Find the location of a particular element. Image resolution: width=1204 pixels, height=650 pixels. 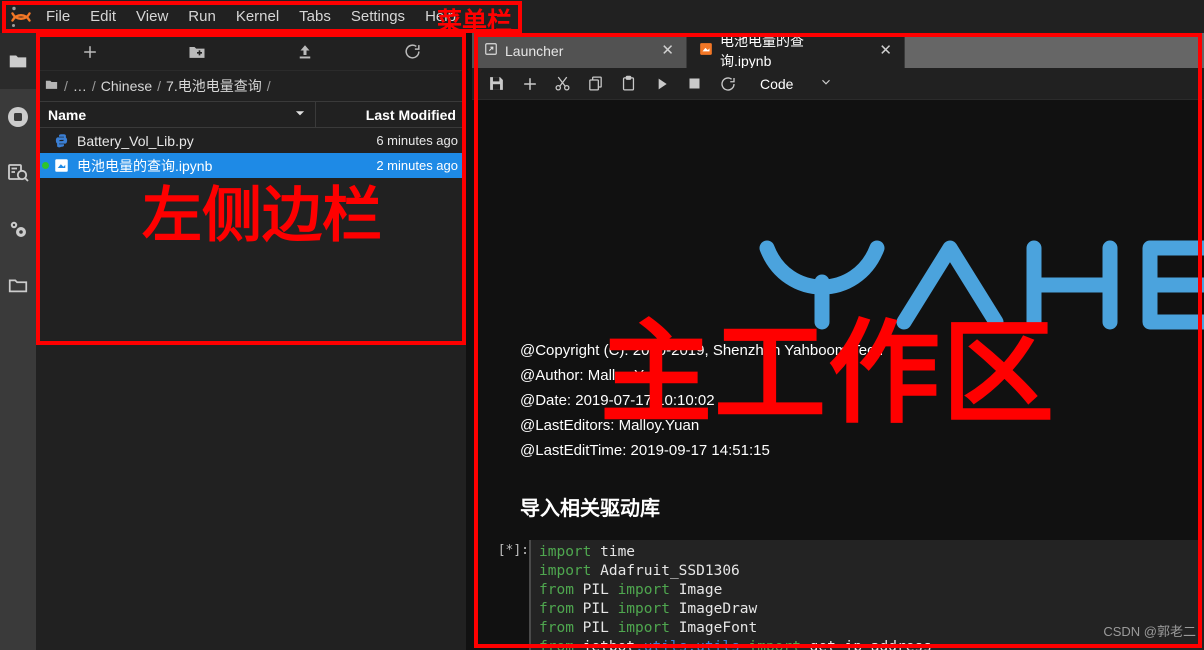

file-modified: 6 minutes ago is located at coordinates (417, 140).